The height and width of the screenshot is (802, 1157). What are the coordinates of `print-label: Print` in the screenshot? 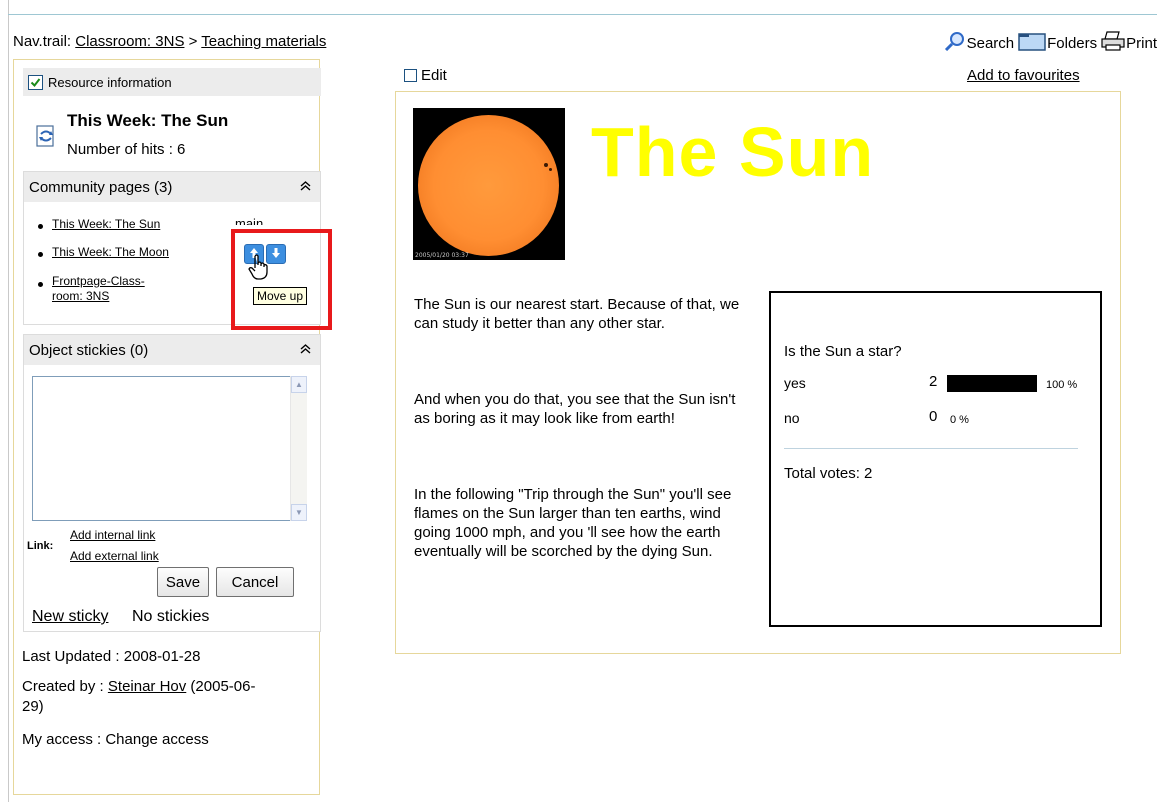 It's located at (1141, 43).